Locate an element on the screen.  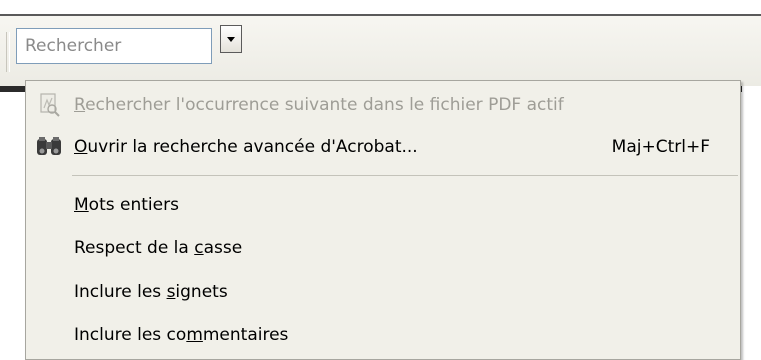
search-box is located at coordinates (114, 46).